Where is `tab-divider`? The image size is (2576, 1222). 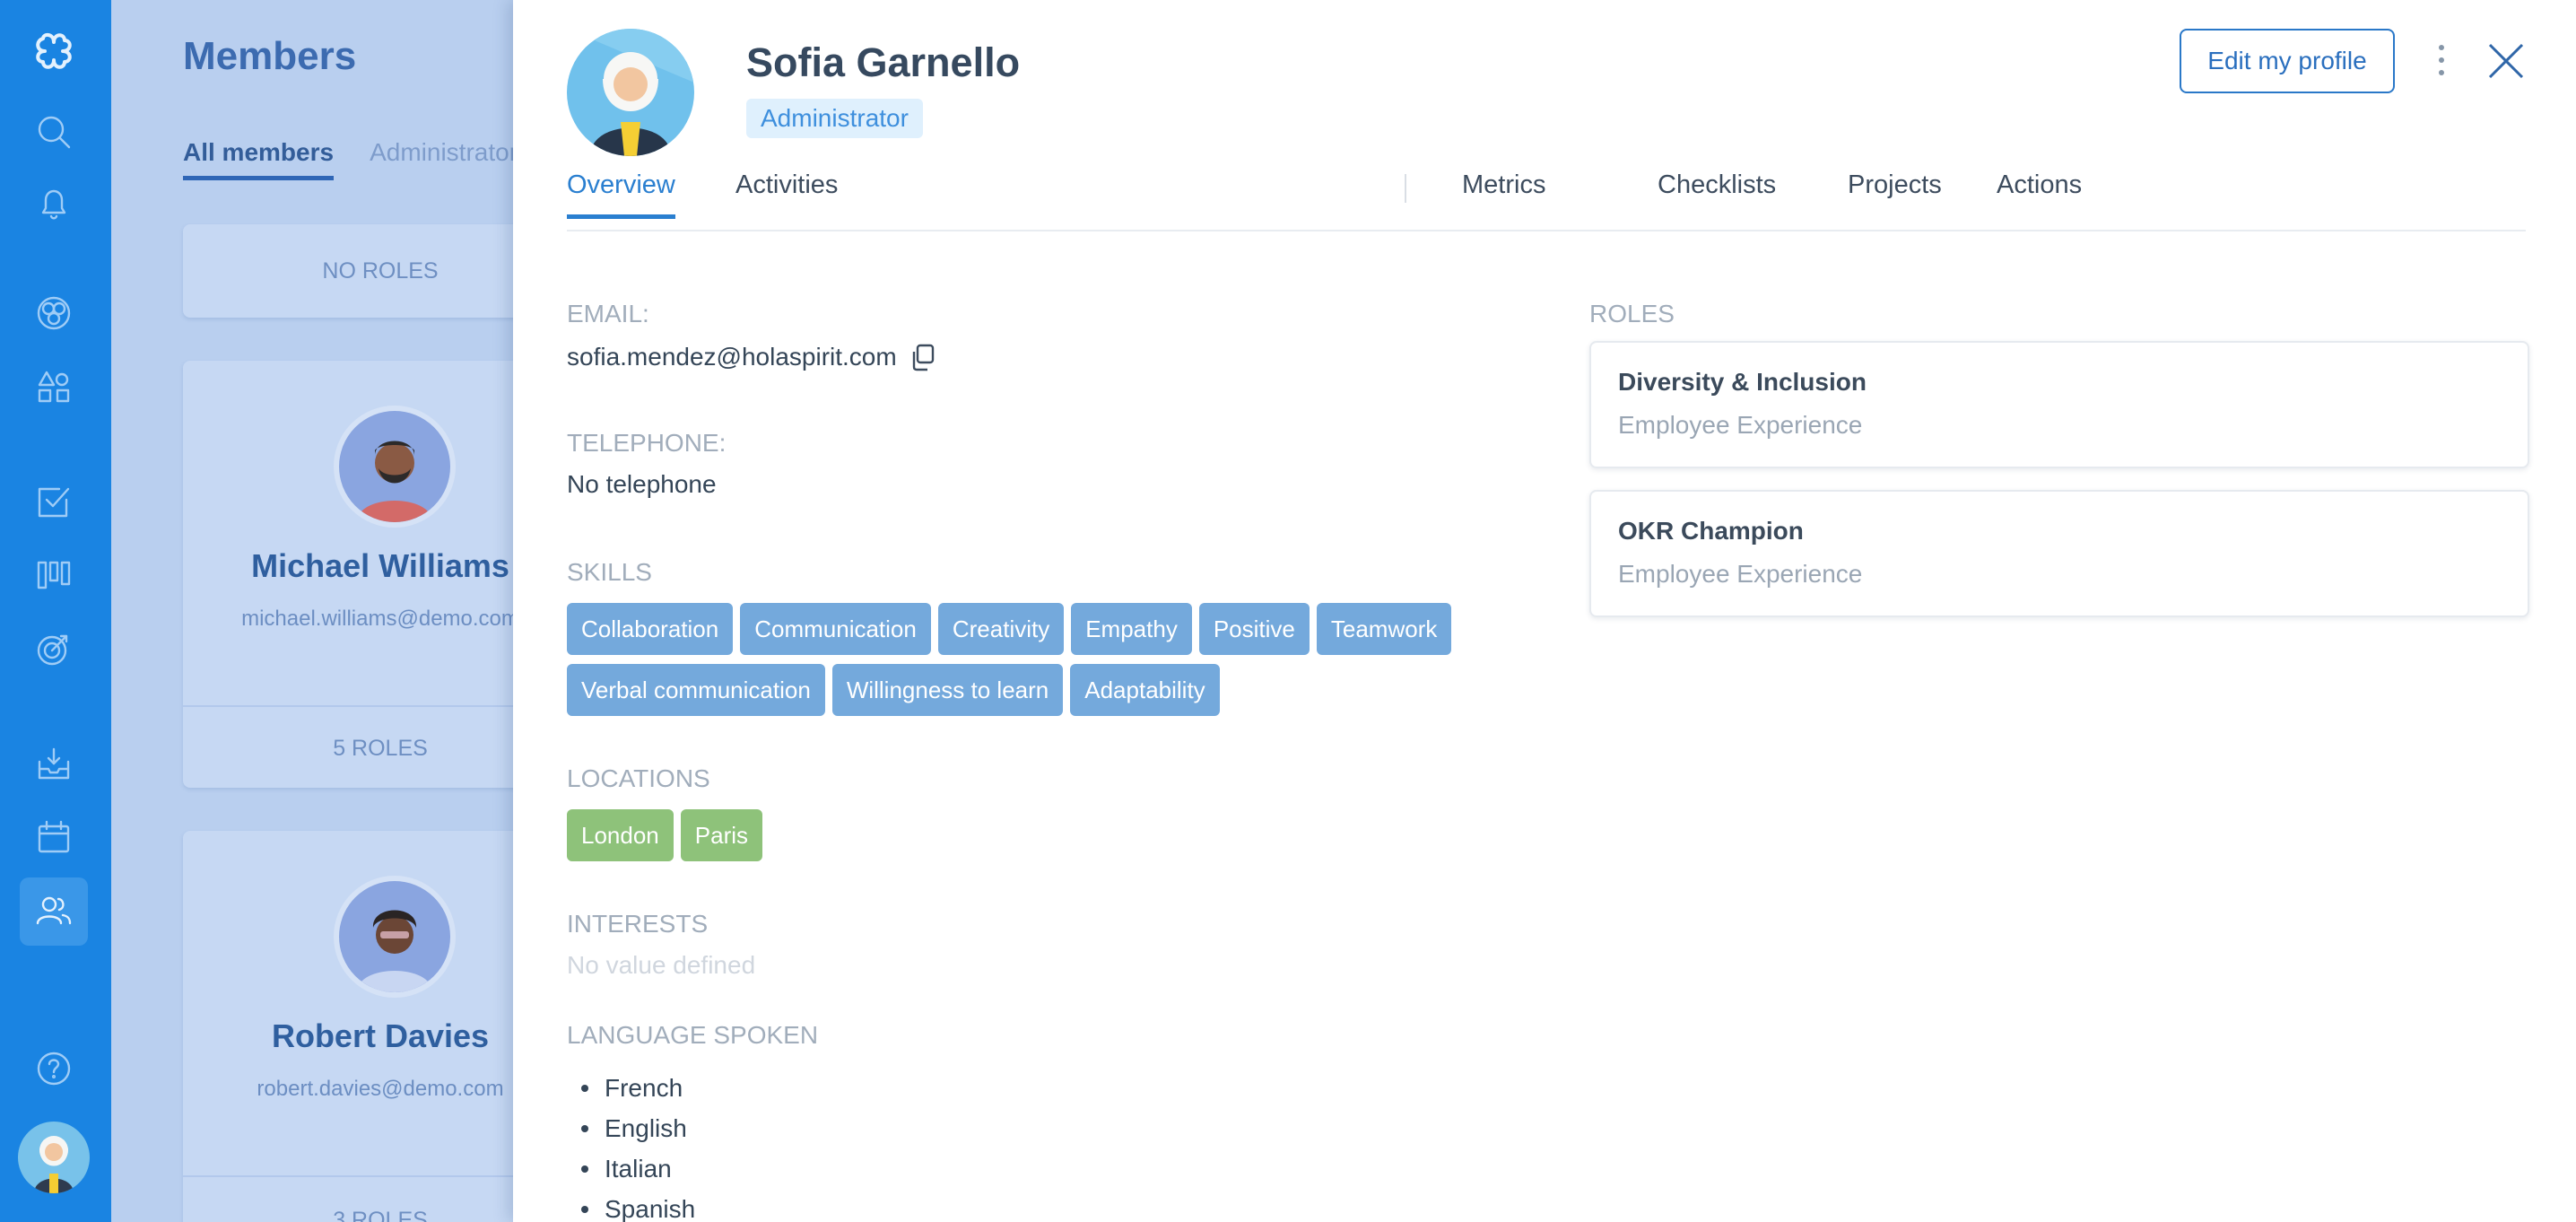 tab-divider is located at coordinates (1405, 188).